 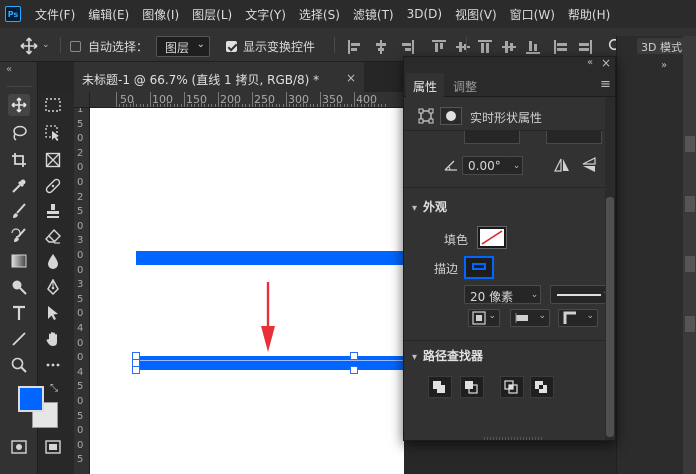 I want to click on toolbar-collapse-icon: «, so click(x=9, y=69).